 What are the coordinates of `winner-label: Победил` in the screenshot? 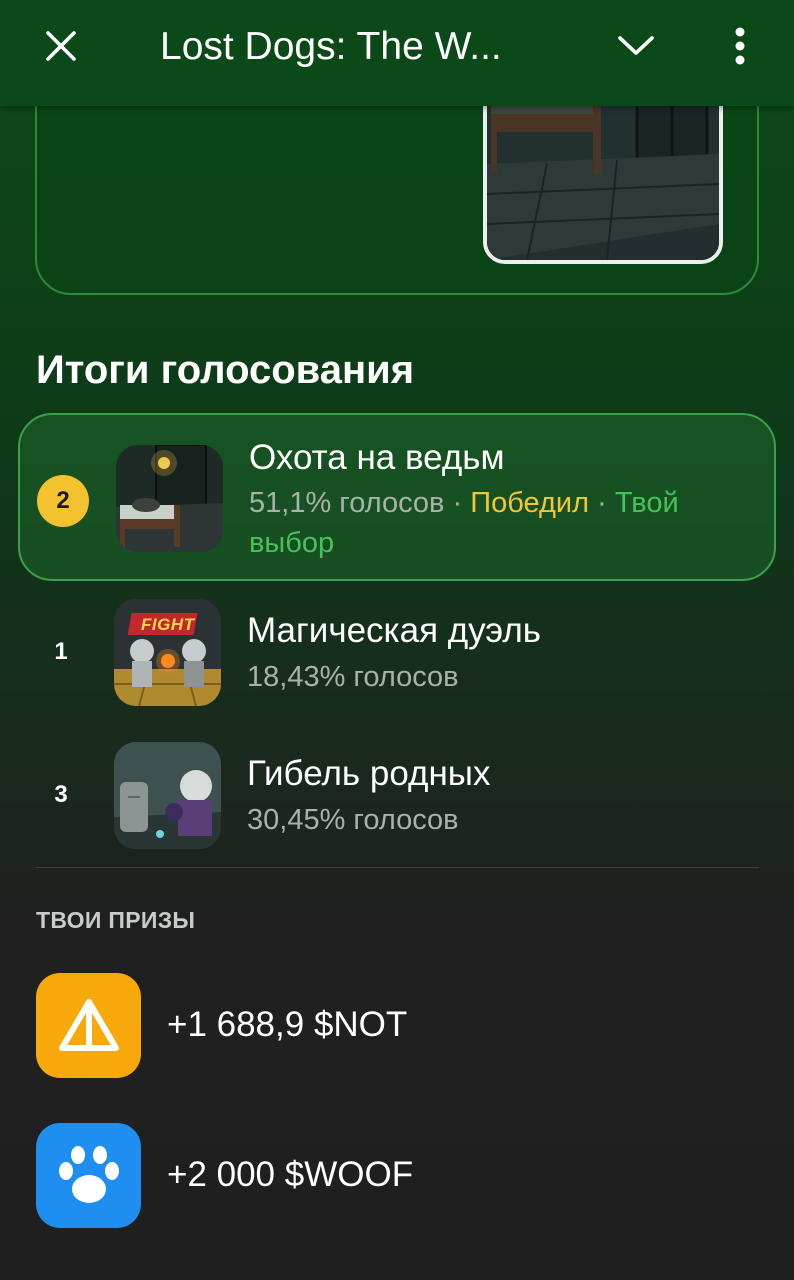 It's located at (530, 503).